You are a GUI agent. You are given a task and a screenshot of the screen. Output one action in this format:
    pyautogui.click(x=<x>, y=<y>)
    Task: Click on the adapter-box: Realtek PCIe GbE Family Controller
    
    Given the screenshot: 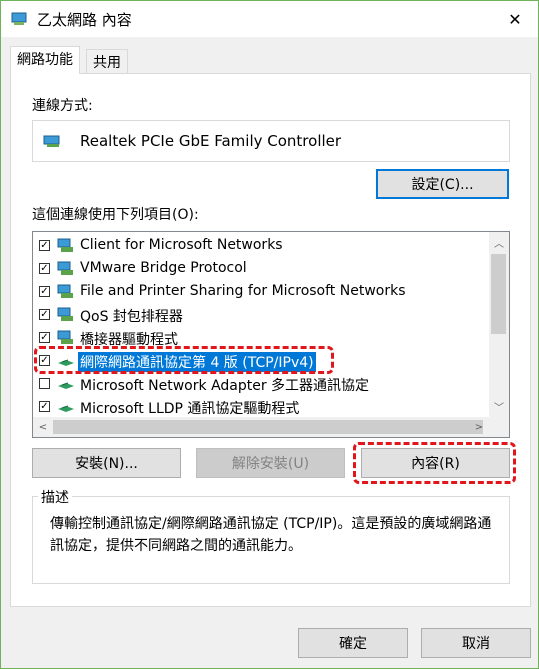 What is the action you would take?
    pyautogui.click(x=271, y=141)
    